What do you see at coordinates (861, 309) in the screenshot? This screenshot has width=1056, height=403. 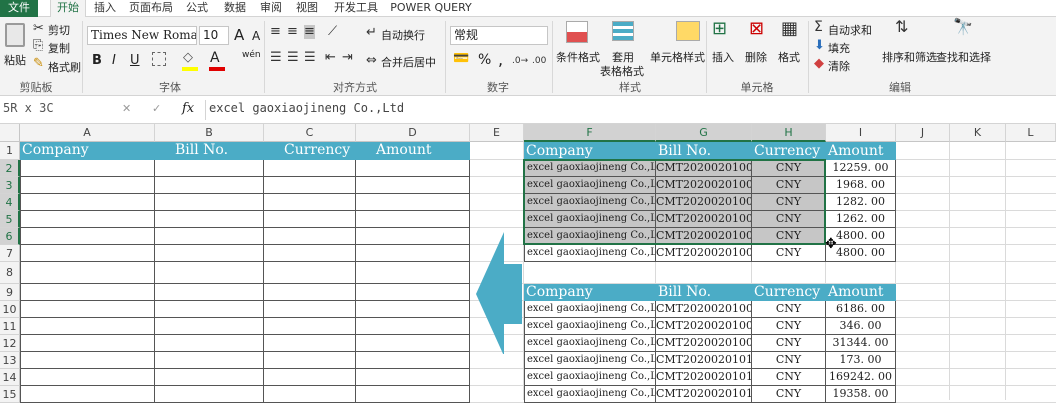 I see `amount-cell: 6186. 00` at bounding box center [861, 309].